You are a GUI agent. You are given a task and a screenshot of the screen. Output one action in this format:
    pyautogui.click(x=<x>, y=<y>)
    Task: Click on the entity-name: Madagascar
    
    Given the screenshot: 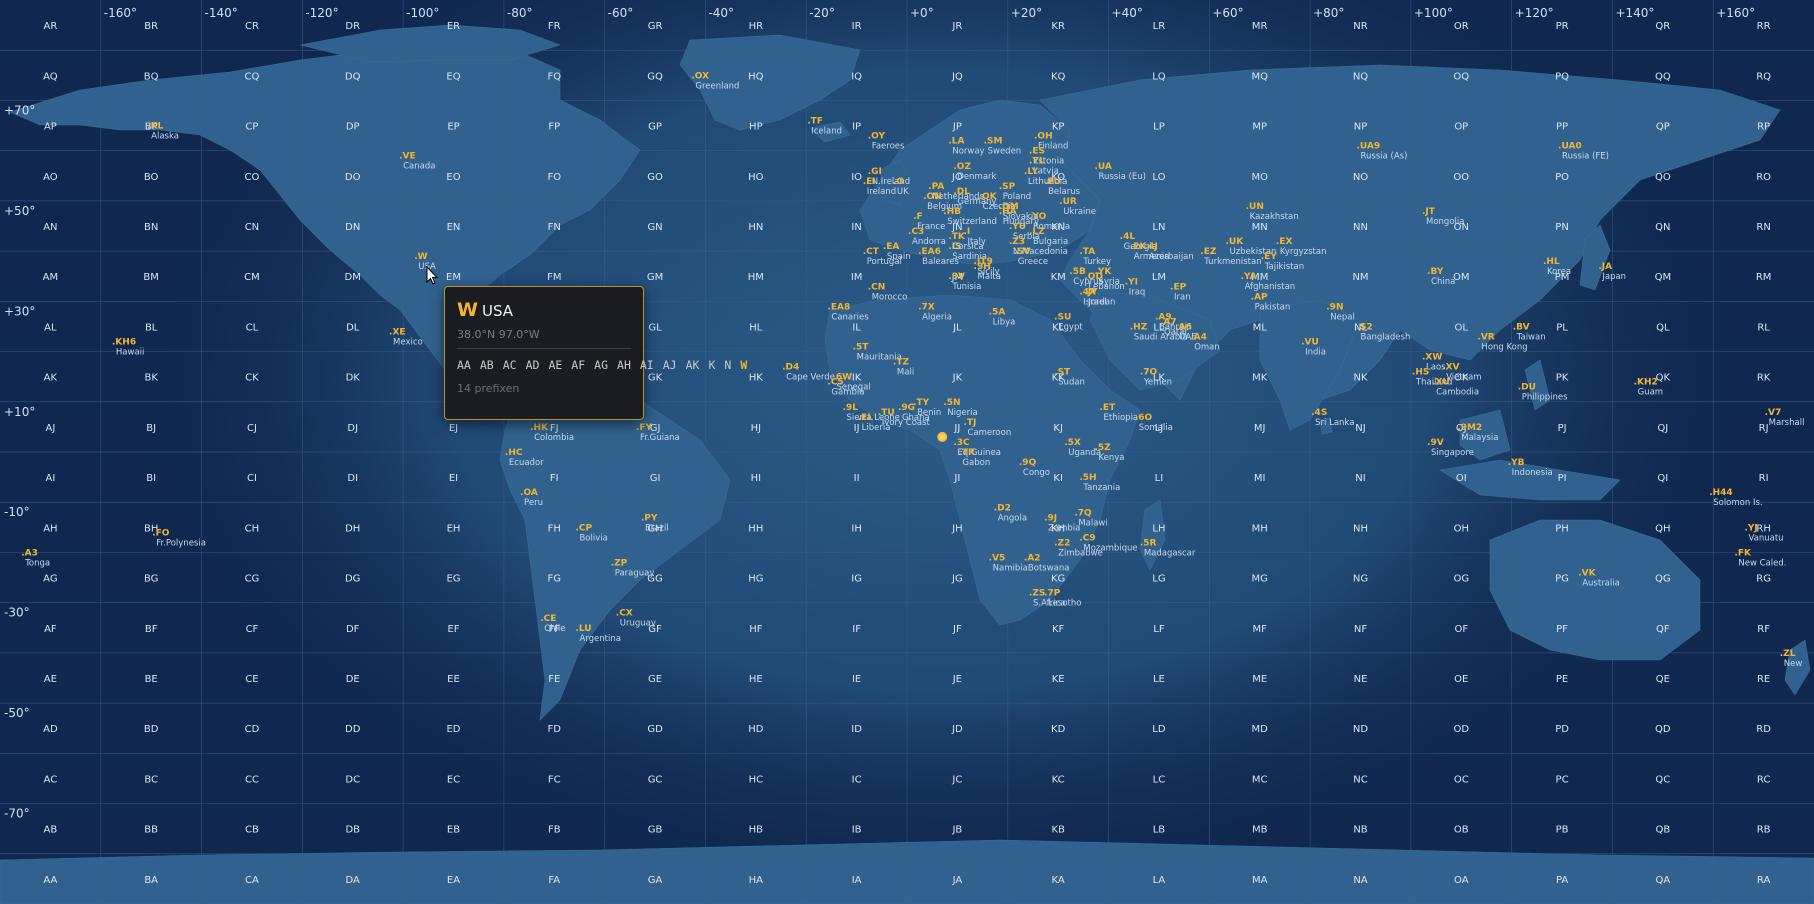 What is the action you would take?
    pyautogui.click(x=1170, y=553)
    